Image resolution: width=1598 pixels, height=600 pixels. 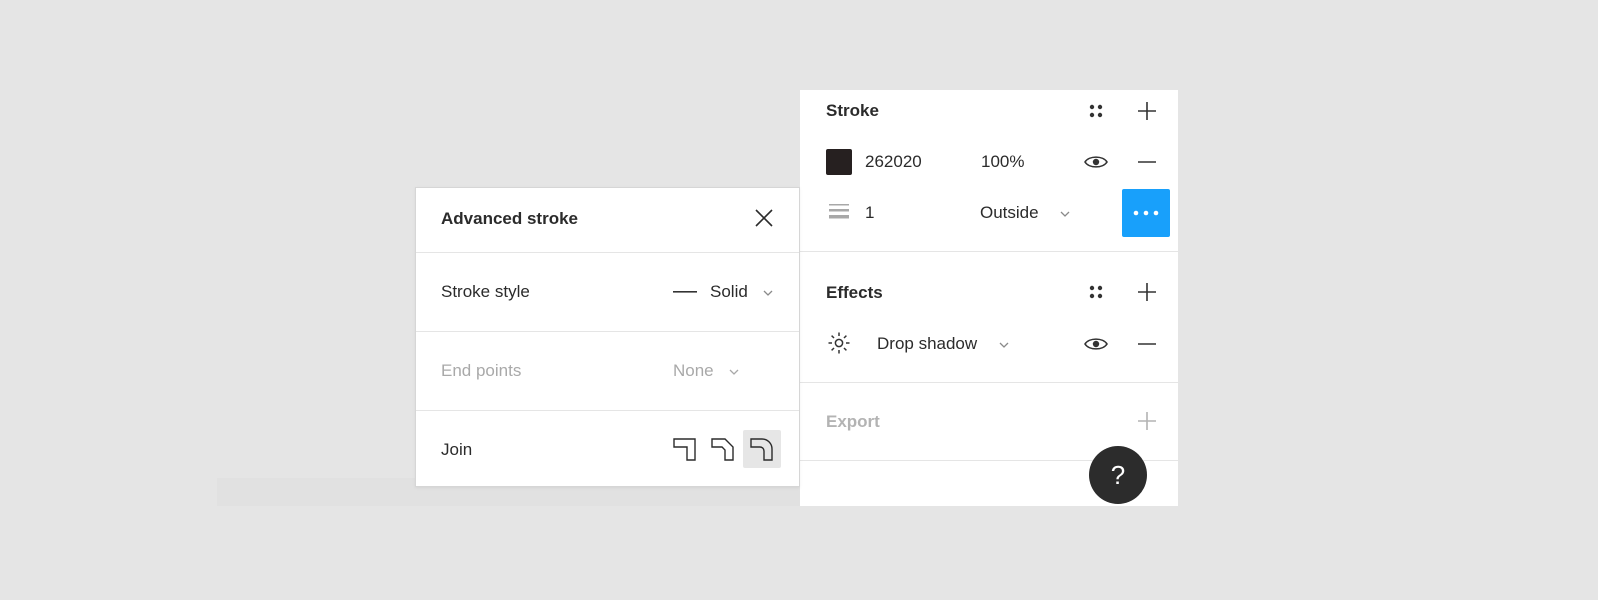 I want to click on more-dots-icon, so click(x=1146, y=213).